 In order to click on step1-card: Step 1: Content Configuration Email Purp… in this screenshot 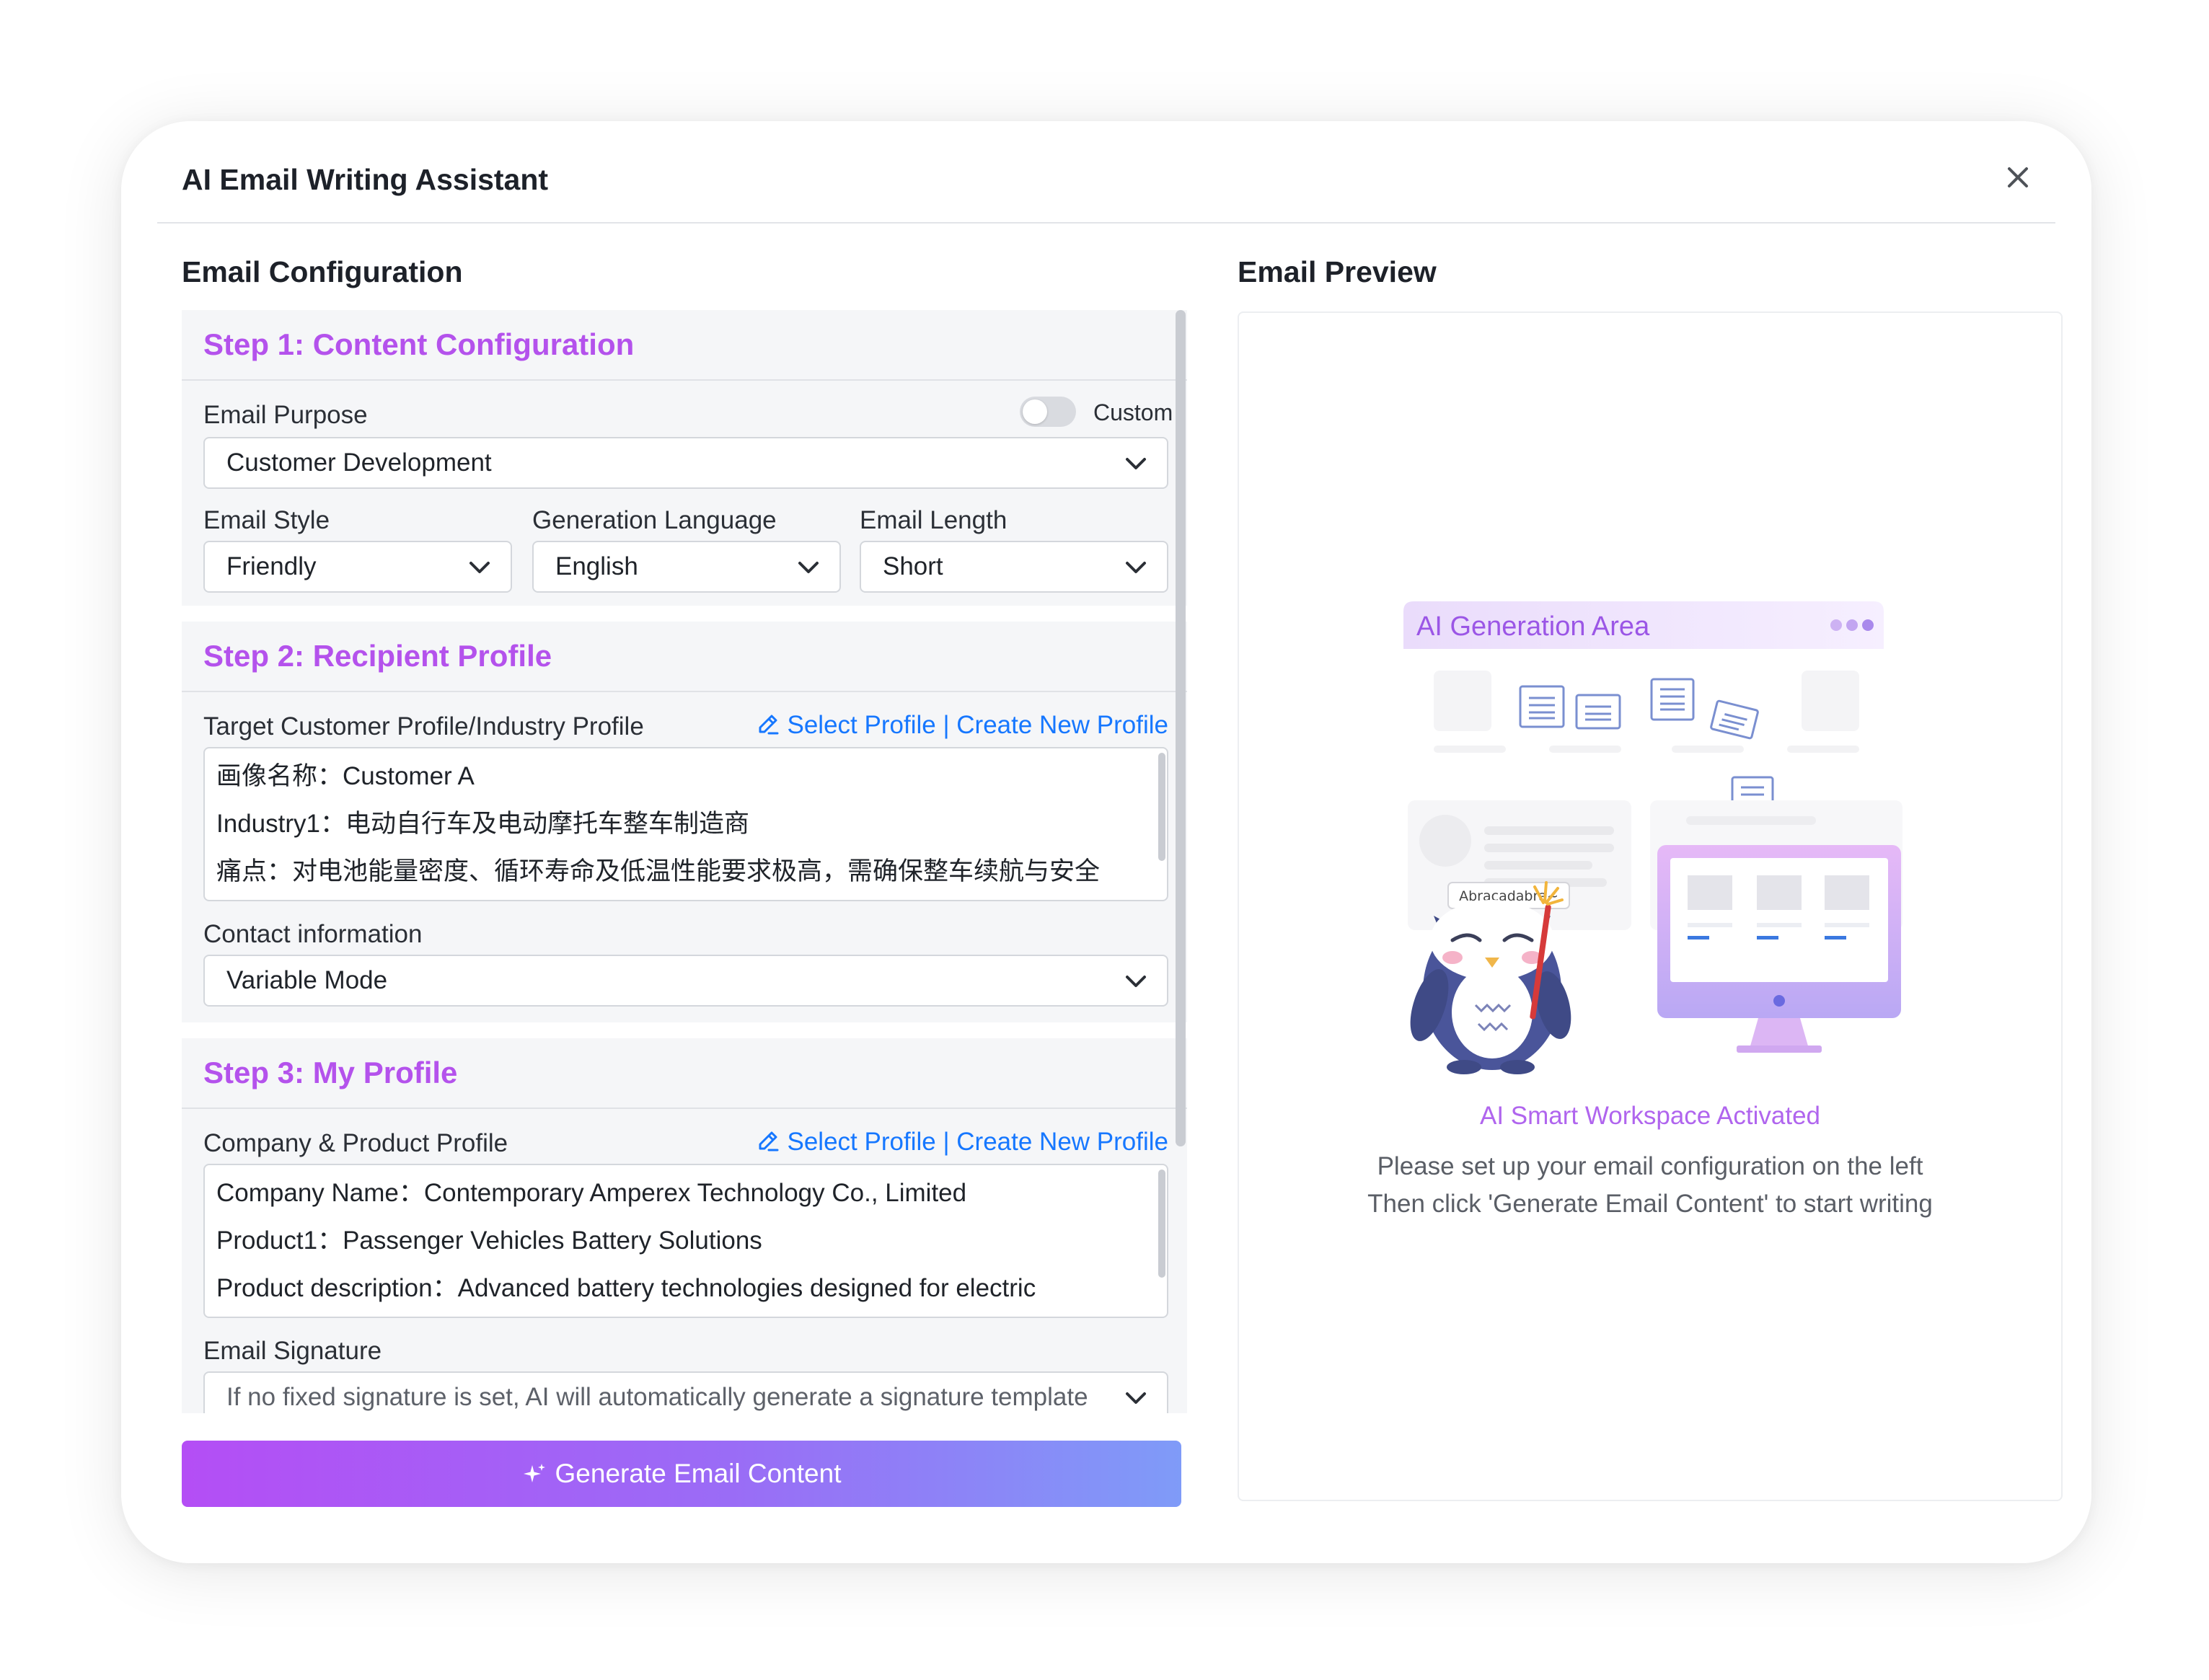, I will do `click(684, 458)`.